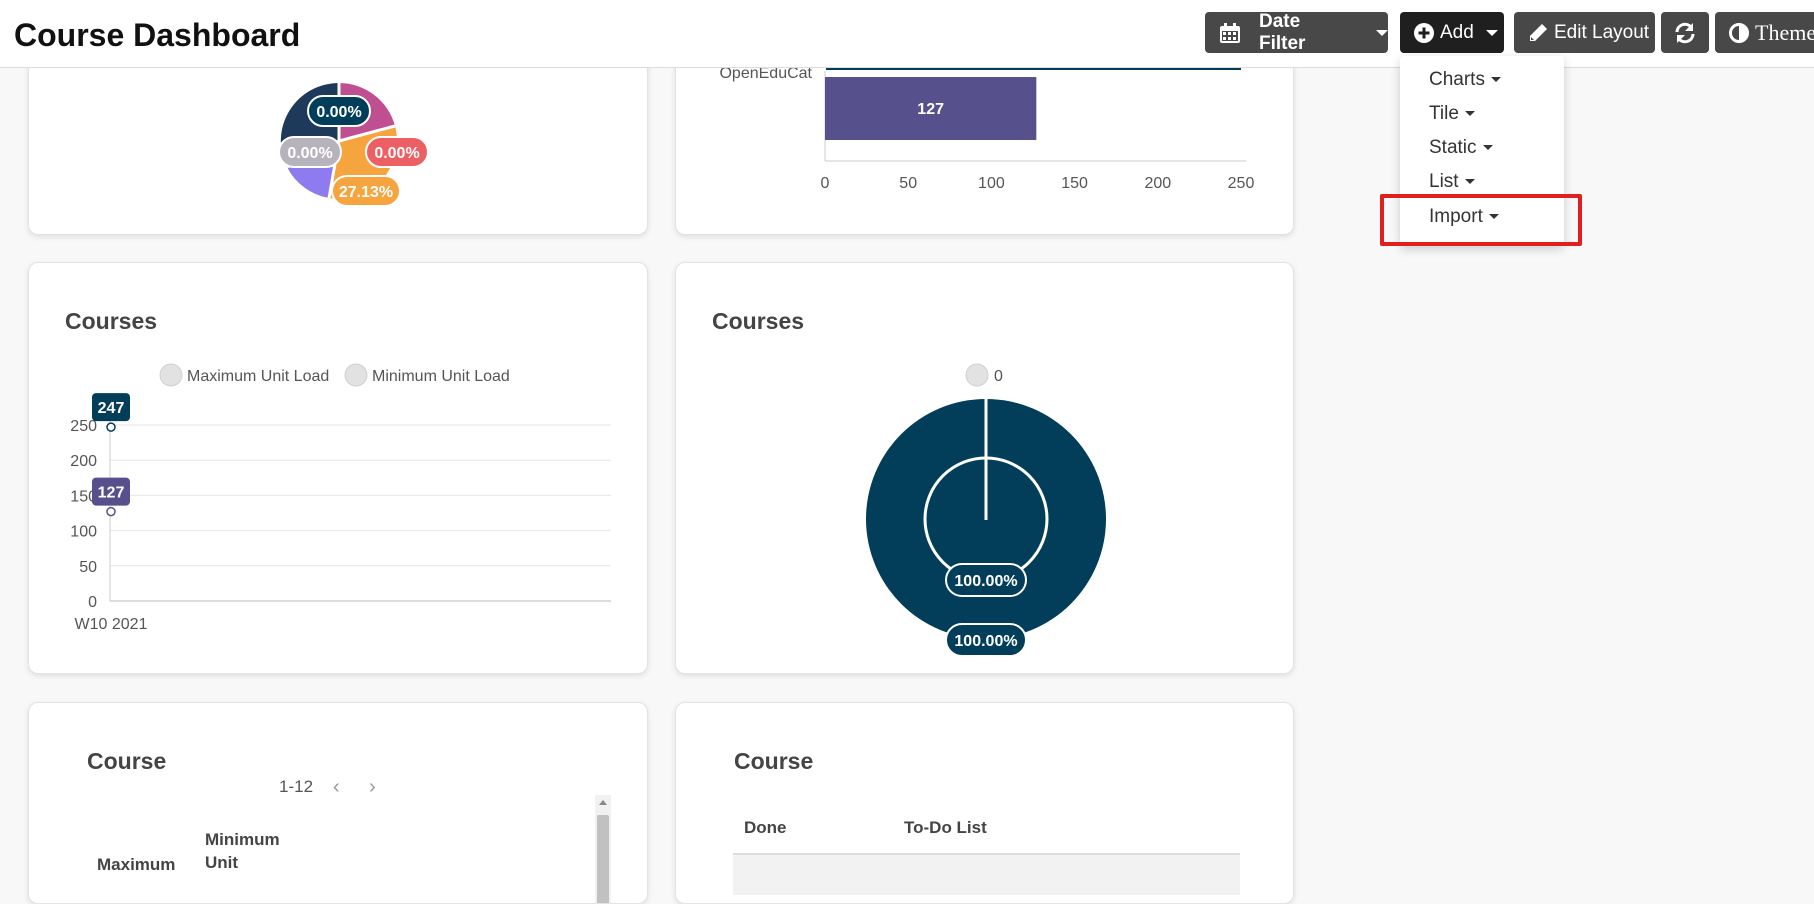 This screenshot has height=904, width=1814. What do you see at coordinates (1424, 32) in the screenshot?
I see `plus-circle-icon` at bounding box center [1424, 32].